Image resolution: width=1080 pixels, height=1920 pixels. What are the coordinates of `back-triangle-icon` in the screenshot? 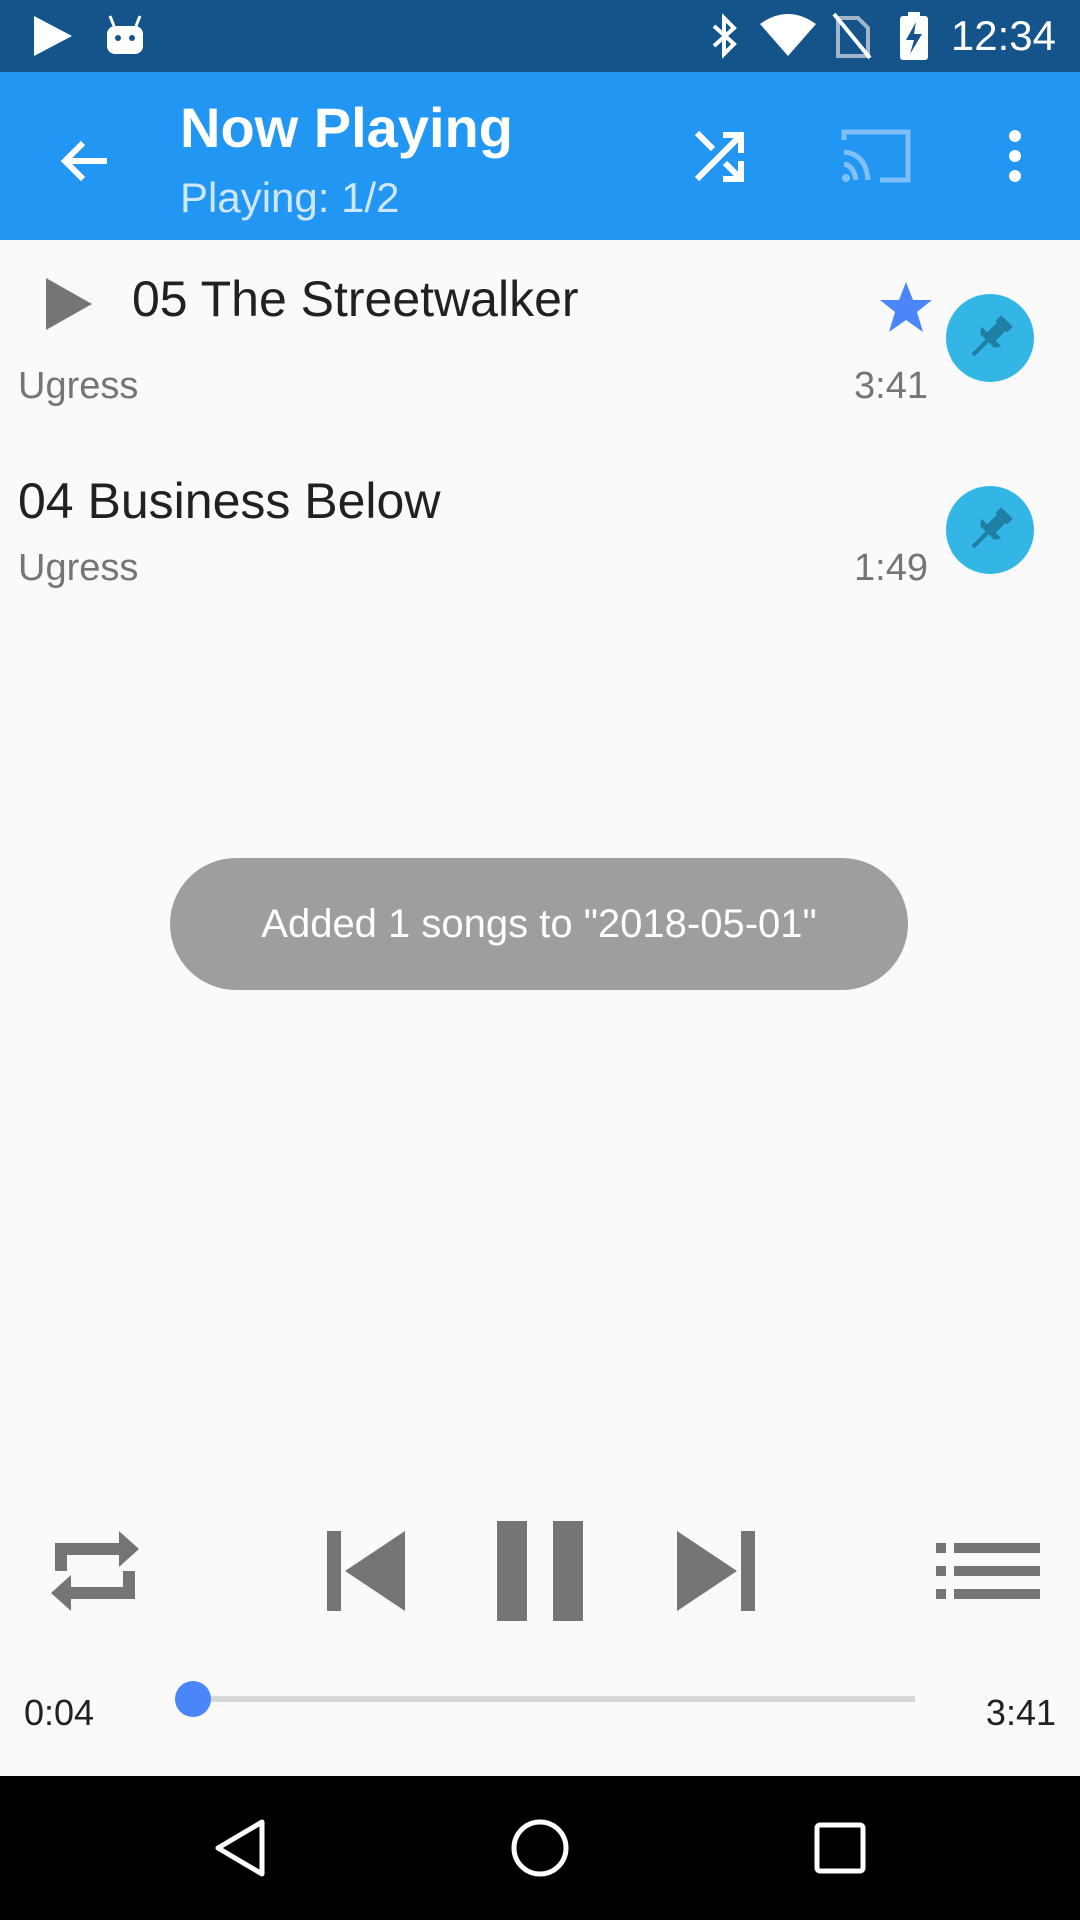 It's located at (240, 1848).